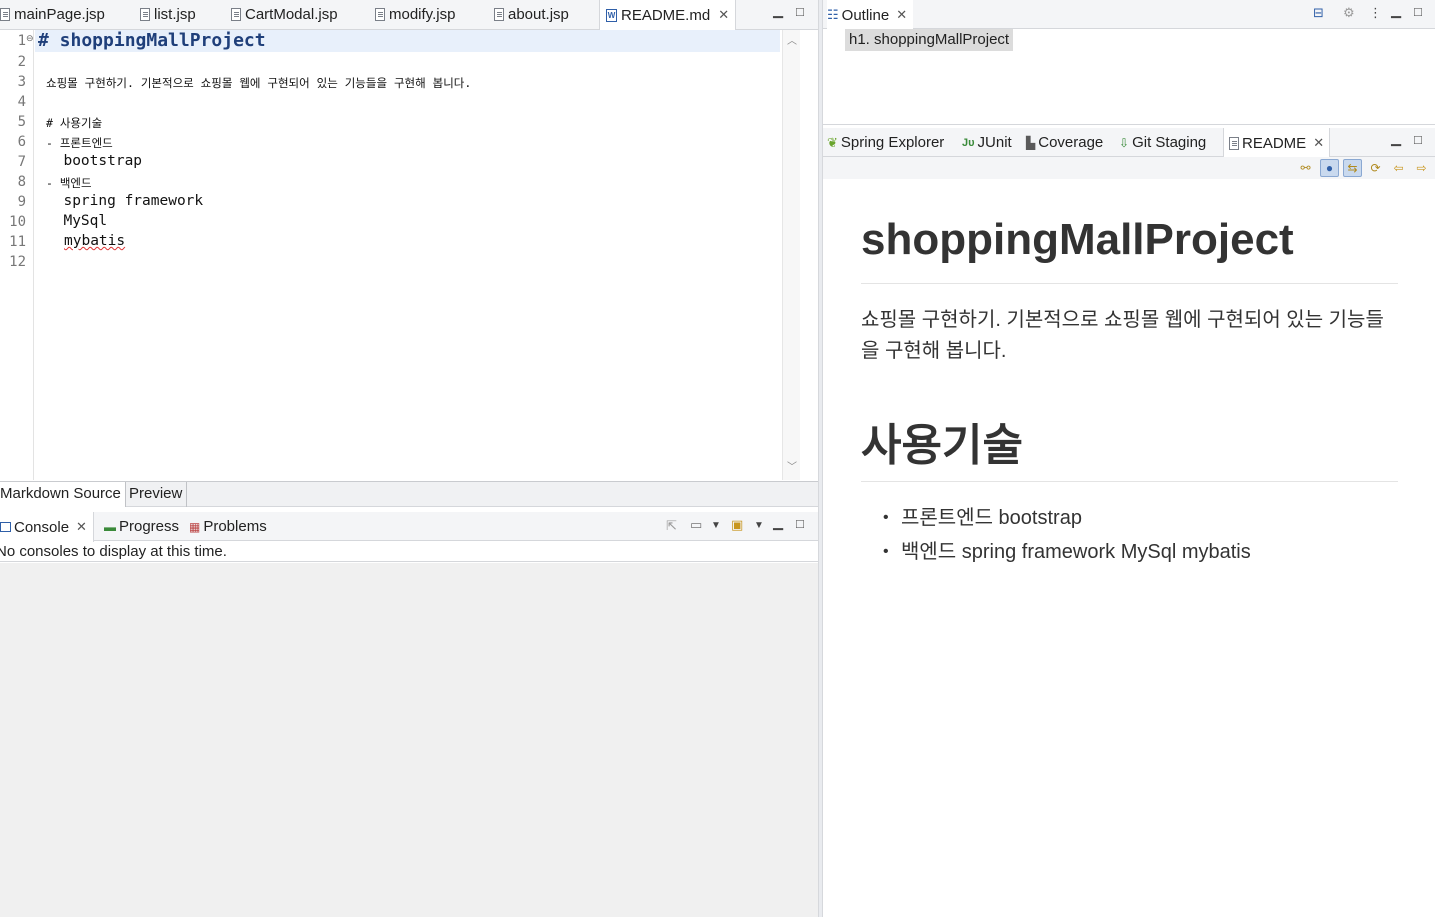  What do you see at coordinates (1375, 168) in the screenshot?
I see `refresh-icon: ⟳` at bounding box center [1375, 168].